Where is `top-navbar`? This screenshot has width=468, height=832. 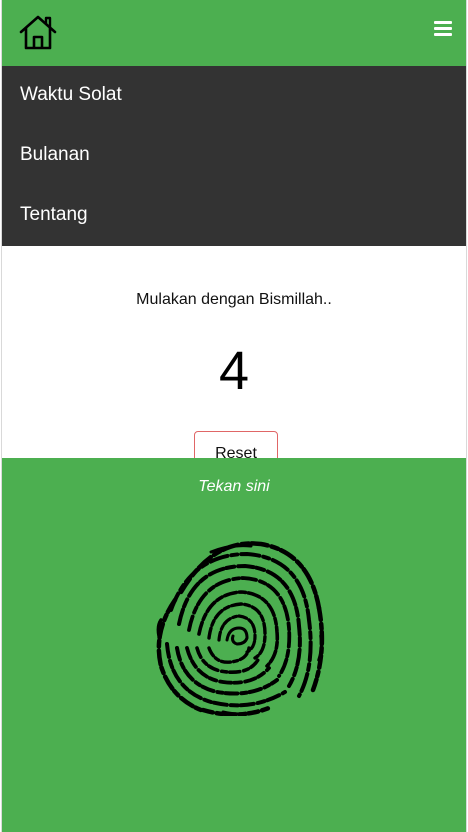 top-navbar is located at coordinates (234, 33).